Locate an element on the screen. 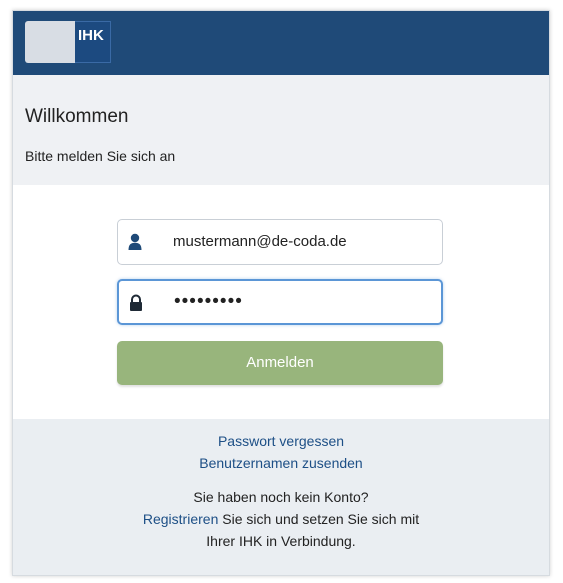 This screenshot has height=583, width=563. ihk-logo: IHK is located at coordinates (68, 42).